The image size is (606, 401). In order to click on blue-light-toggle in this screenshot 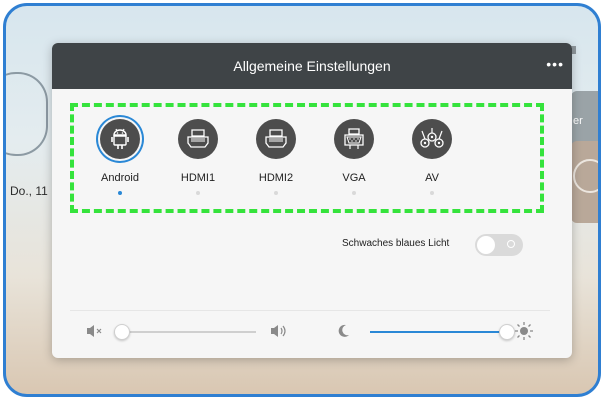, I will do `click(499, 245)`.